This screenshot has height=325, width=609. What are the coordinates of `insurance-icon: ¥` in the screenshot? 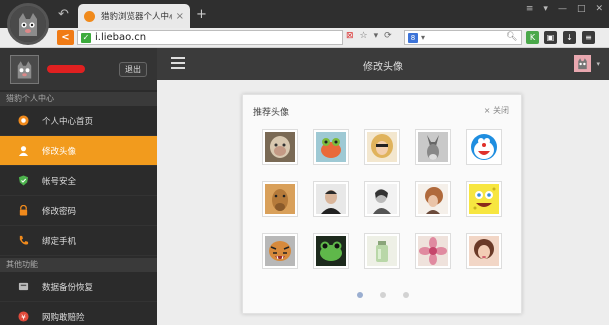 It's located at (23, 316).